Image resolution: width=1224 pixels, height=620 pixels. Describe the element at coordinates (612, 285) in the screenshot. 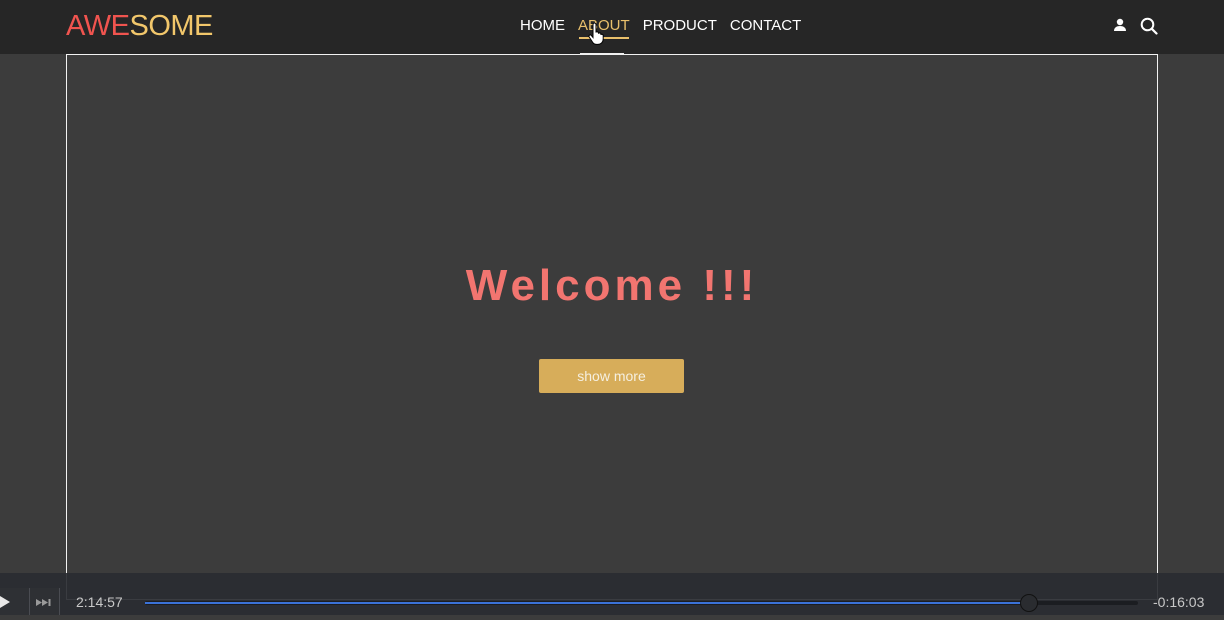

I see `hero-title: Welcome !!!` at that location.